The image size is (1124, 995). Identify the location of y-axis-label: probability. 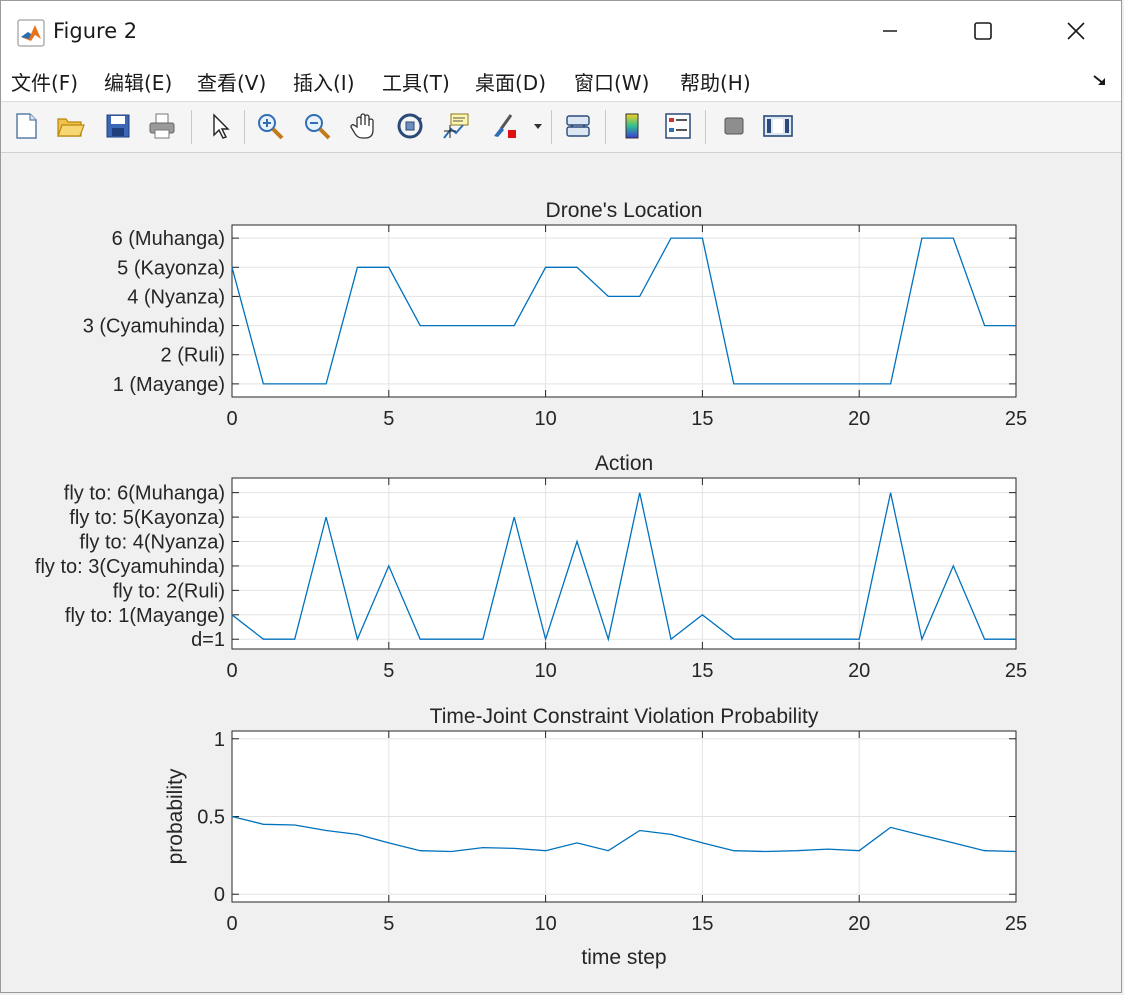
(175, 816).